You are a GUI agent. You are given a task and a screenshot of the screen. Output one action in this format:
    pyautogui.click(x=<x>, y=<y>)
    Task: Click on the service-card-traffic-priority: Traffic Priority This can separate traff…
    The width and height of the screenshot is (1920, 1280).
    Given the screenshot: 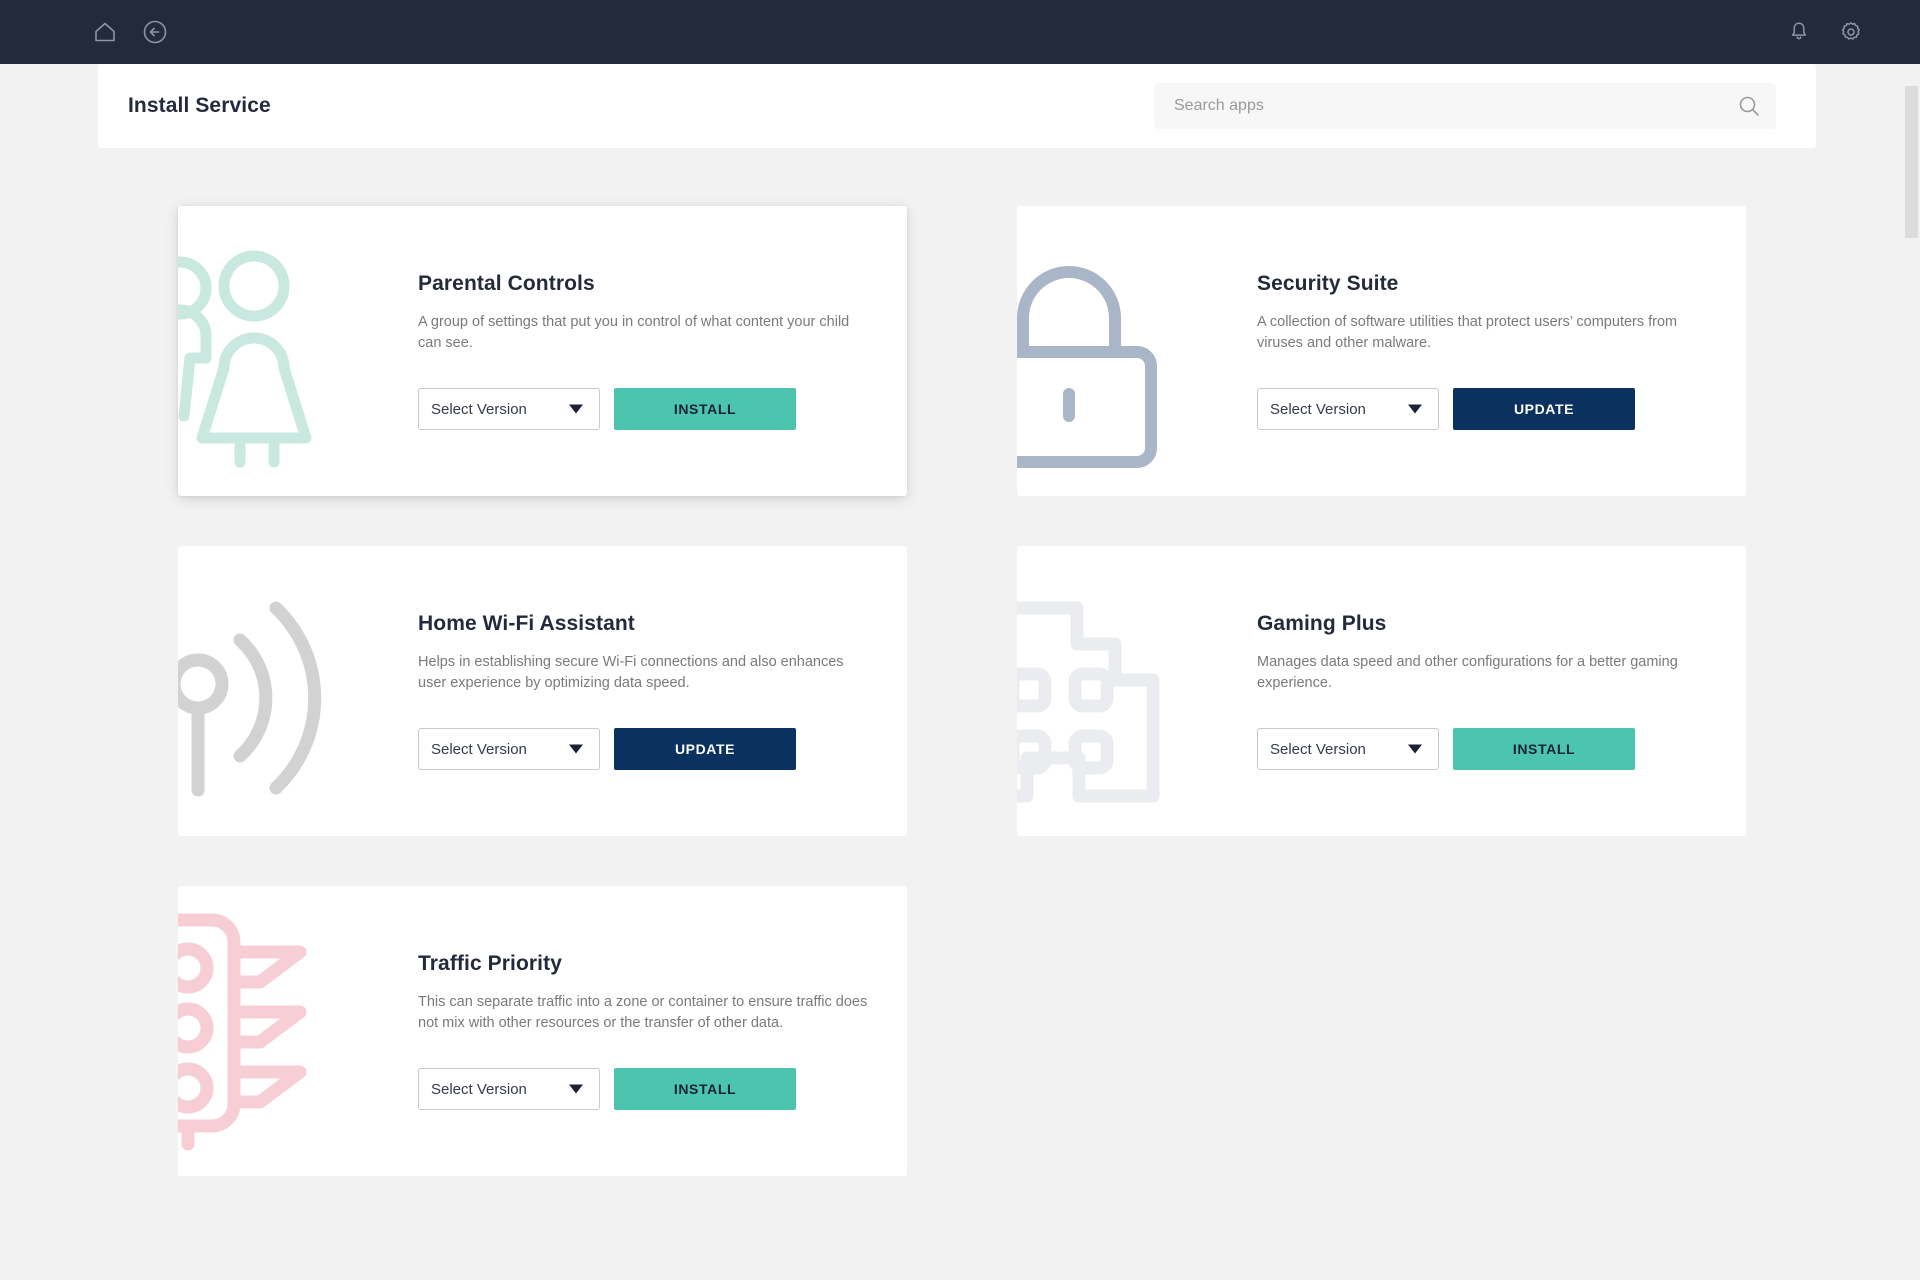 What is the action you would take?
    pyautogui.click(x=542, y=1031)
    